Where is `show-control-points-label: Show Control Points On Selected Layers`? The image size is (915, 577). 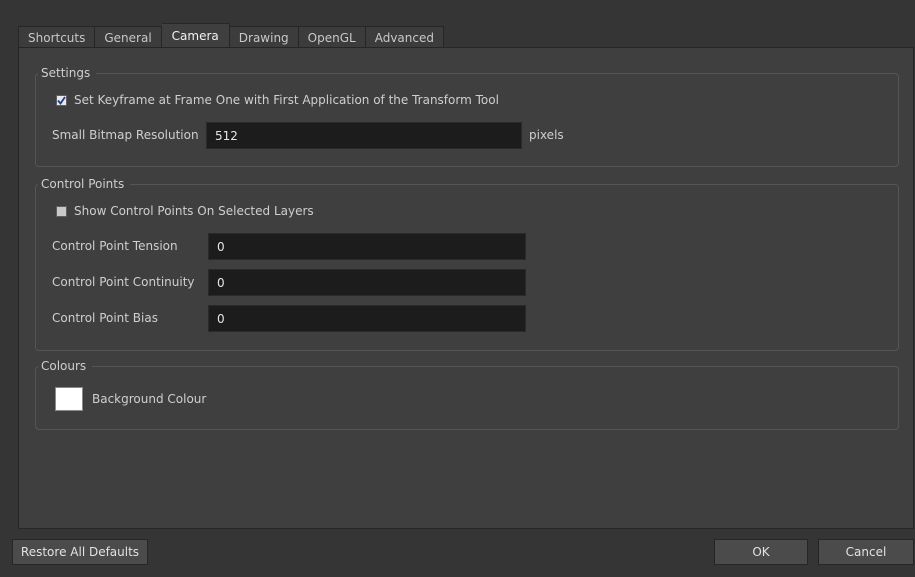
show-control-points-label: Show Control Points On Selected Layers is located at coordinates (194, 211).